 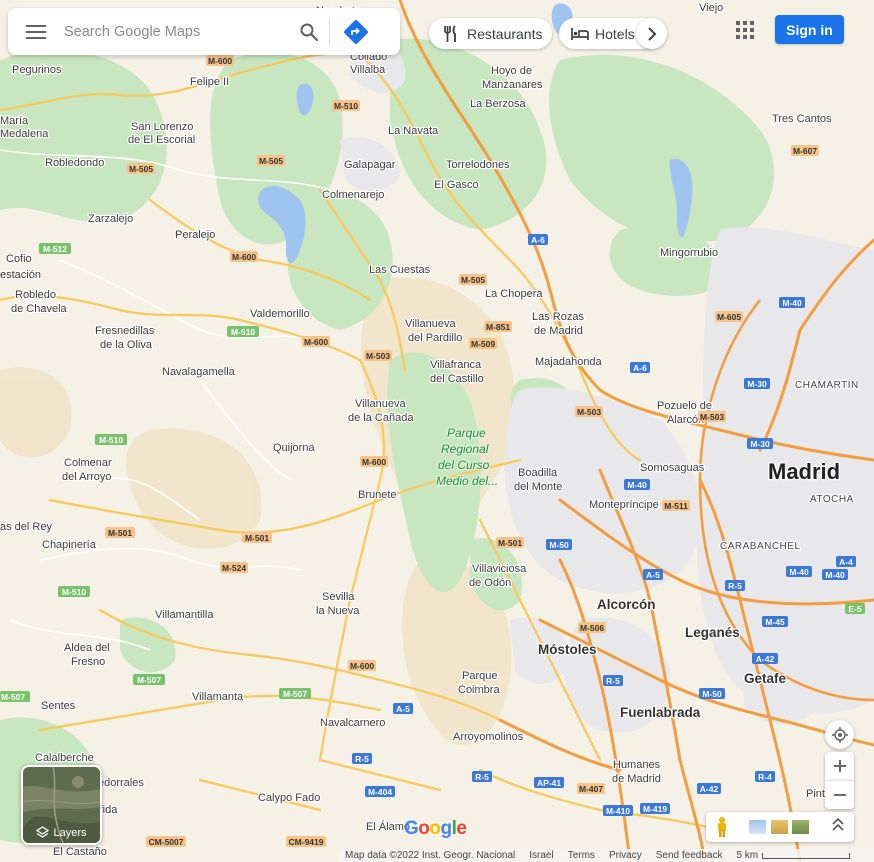 I want to click on zoom-out-button, so click(x=839, y=794).